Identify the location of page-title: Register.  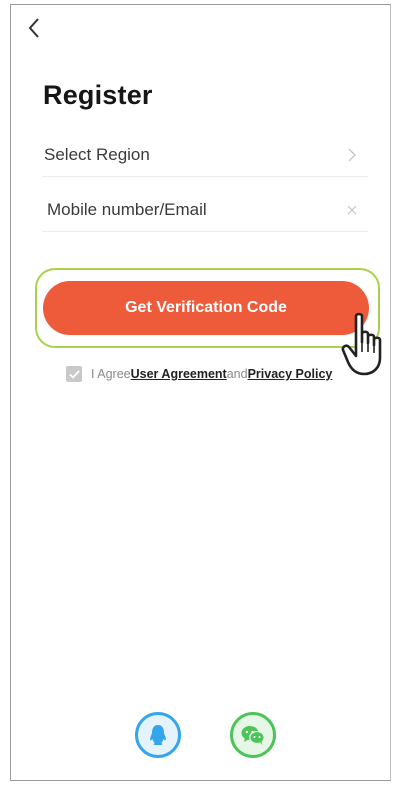
(98, 95).